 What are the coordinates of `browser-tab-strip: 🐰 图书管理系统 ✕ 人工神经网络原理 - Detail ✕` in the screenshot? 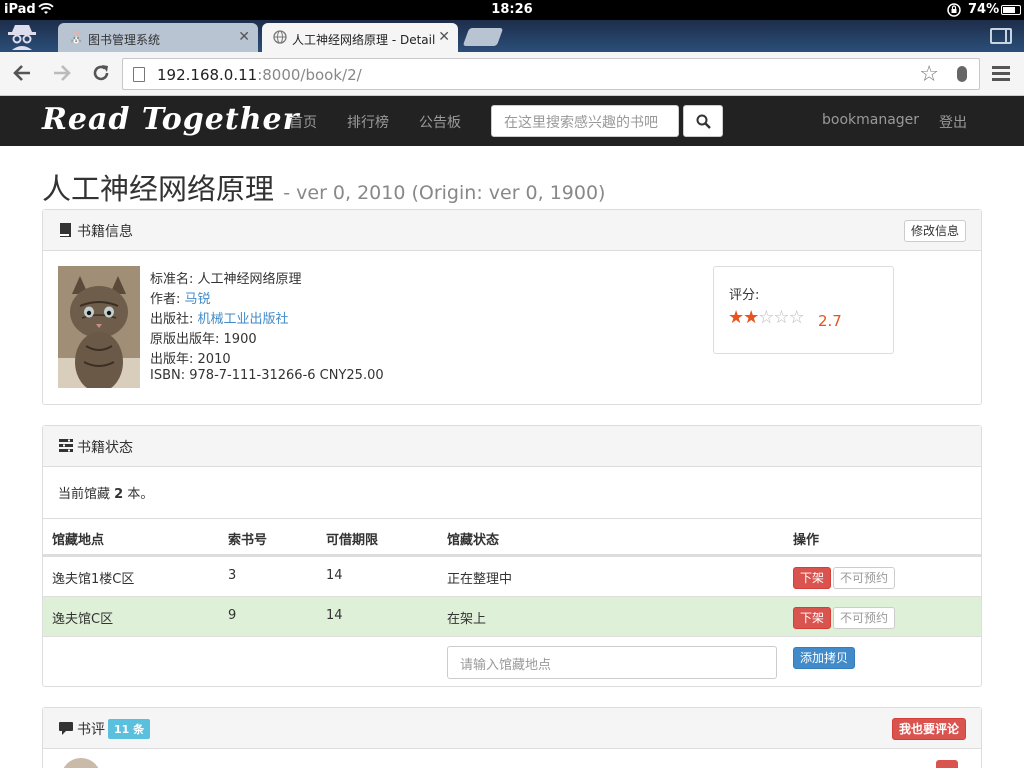 It's located at (512, 36).